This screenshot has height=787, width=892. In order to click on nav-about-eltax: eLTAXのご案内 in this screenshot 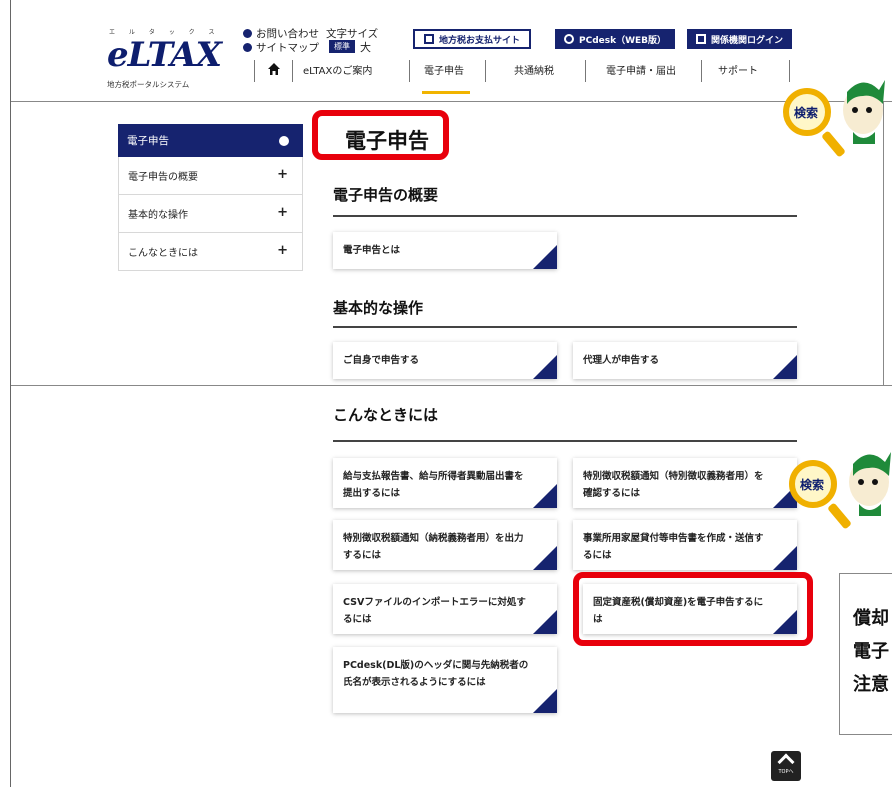, I will do `click(337, 69)`.